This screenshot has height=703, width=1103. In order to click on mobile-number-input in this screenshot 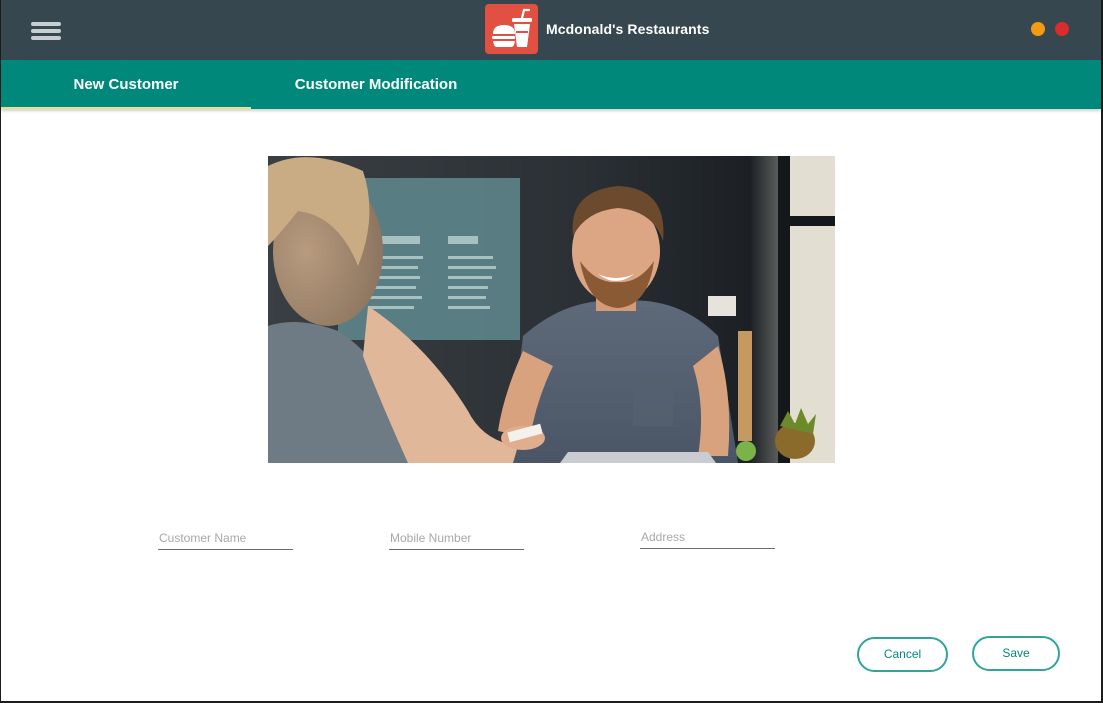, I will do `click(456, 538)`.